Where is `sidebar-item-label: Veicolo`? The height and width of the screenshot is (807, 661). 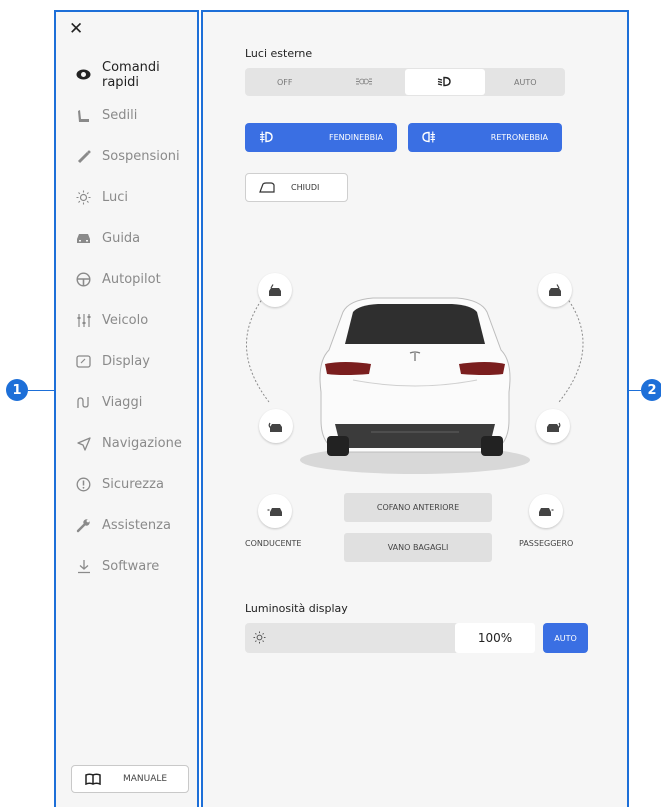 sidebar-item-label: Veicolo is located at coordinates (125, 320).